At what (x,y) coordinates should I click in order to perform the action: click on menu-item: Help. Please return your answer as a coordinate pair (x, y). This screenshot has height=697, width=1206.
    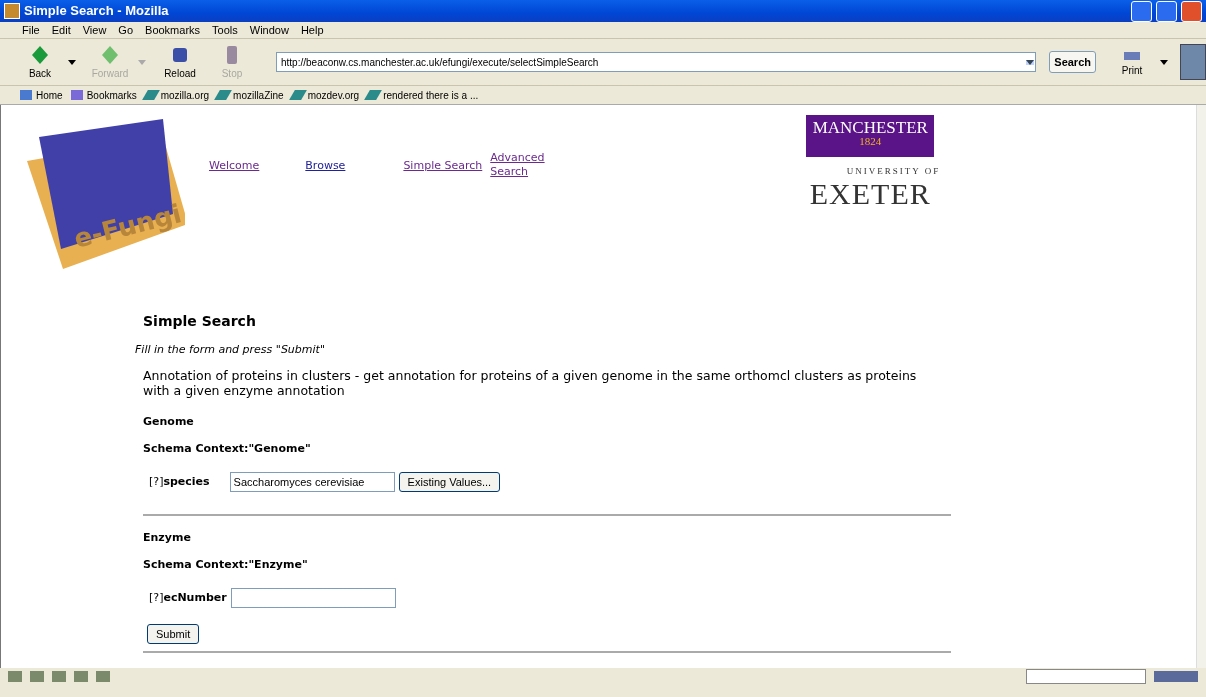
    Looking at the image, I should click on (312, 30).